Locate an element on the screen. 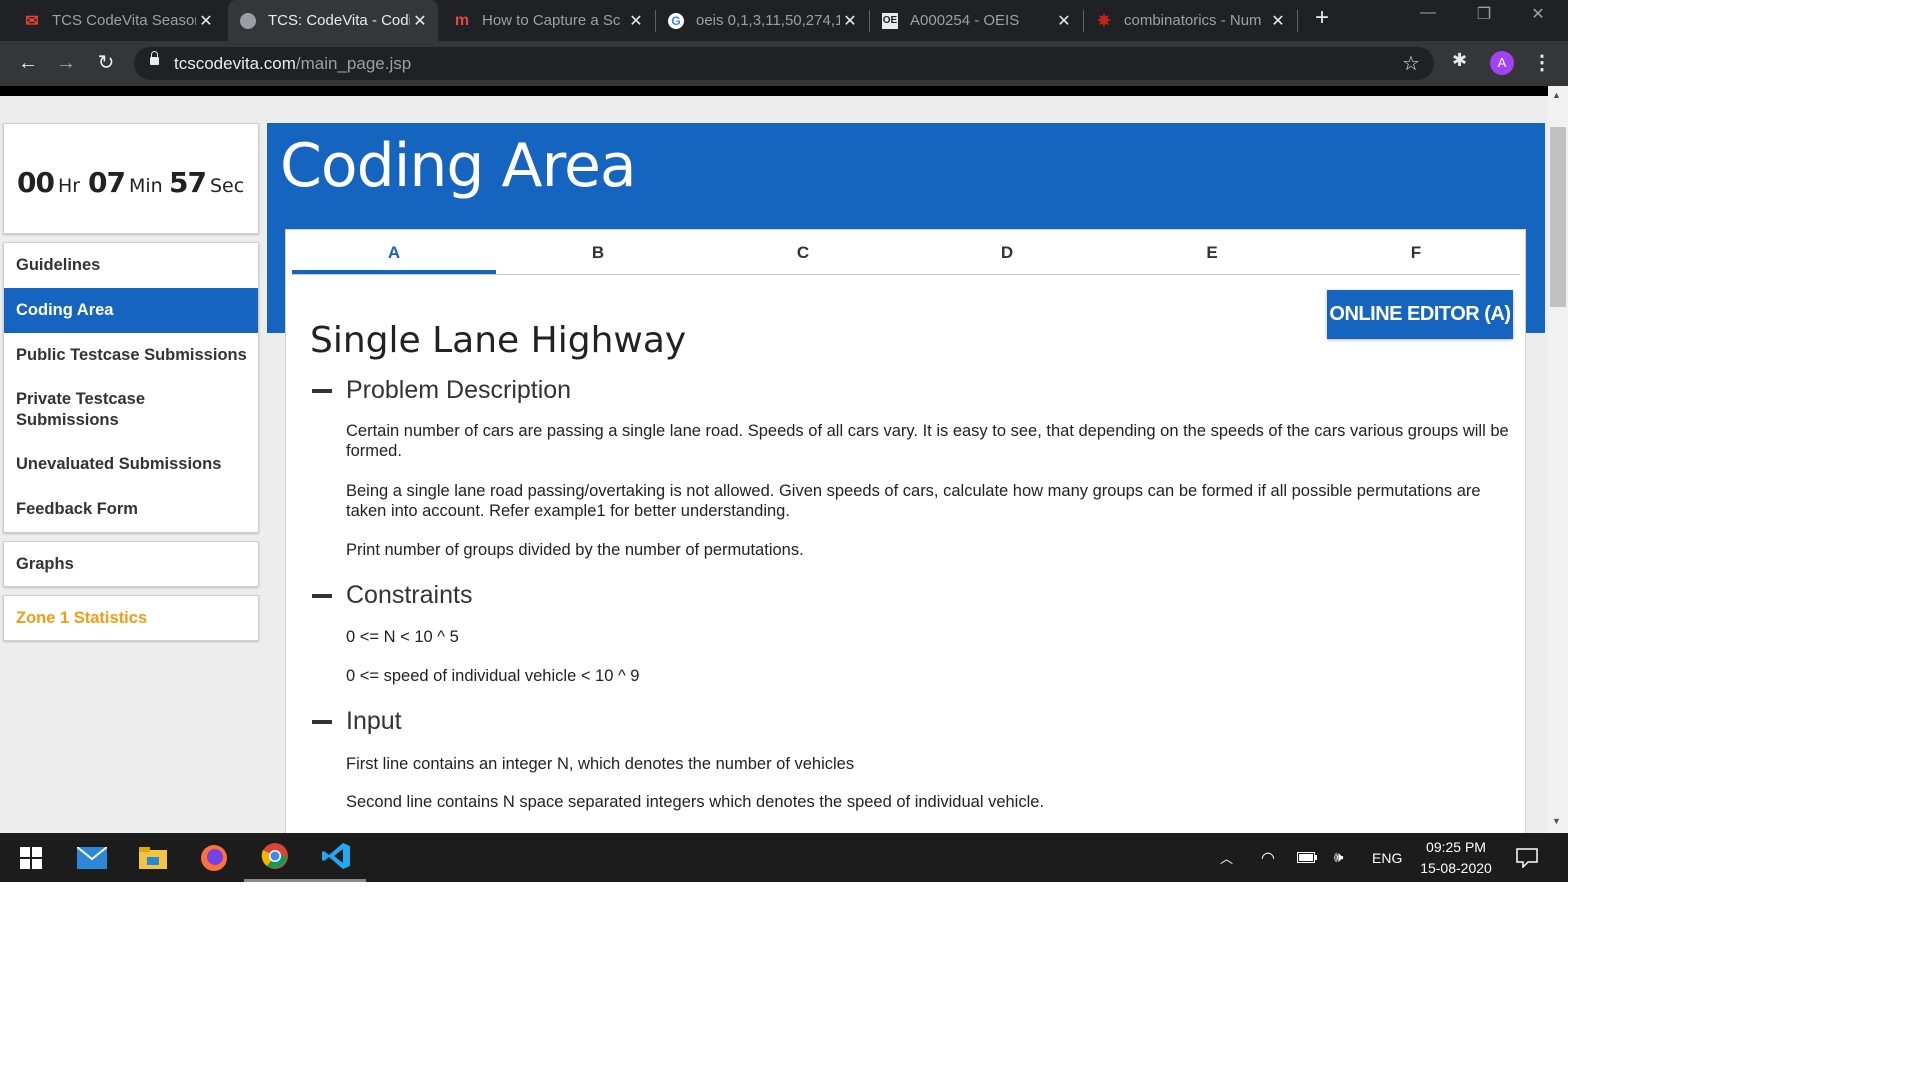 Image resolution: width=1920 pixels, height=1080 pixels. sidebar-item-private-testcase: Private Testcase Submissions is located at coordinates (131, 410).